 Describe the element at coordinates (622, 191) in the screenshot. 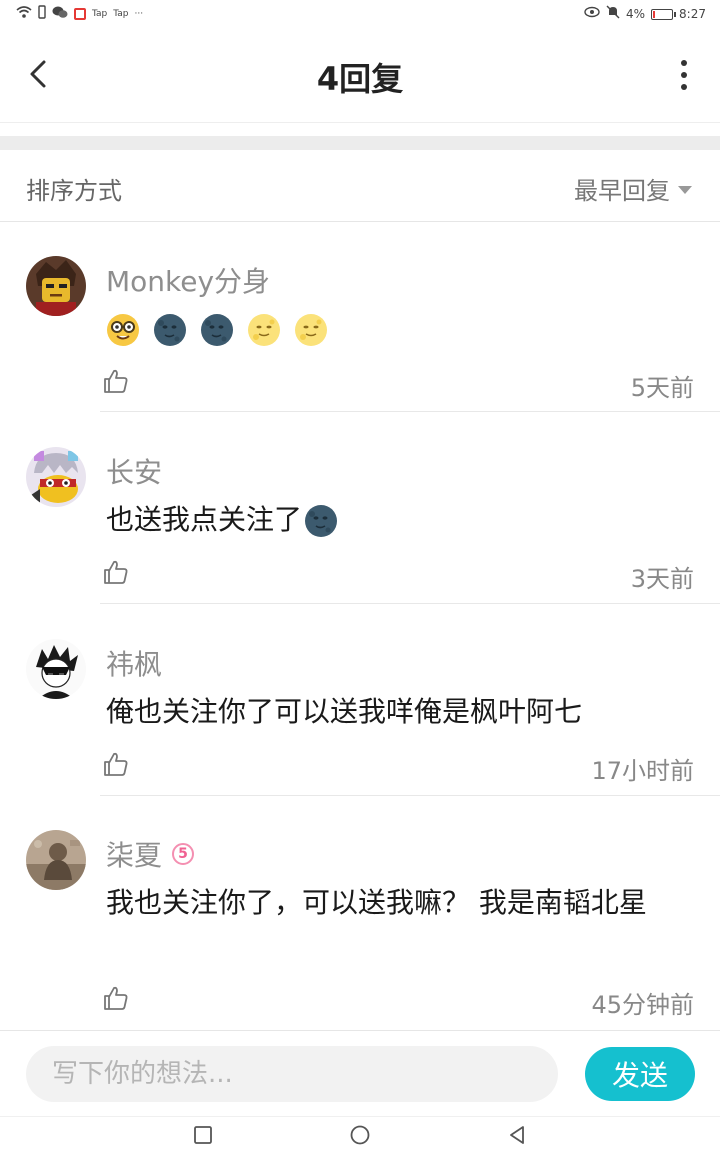

I see `sort-value: 最早回复` at that location.